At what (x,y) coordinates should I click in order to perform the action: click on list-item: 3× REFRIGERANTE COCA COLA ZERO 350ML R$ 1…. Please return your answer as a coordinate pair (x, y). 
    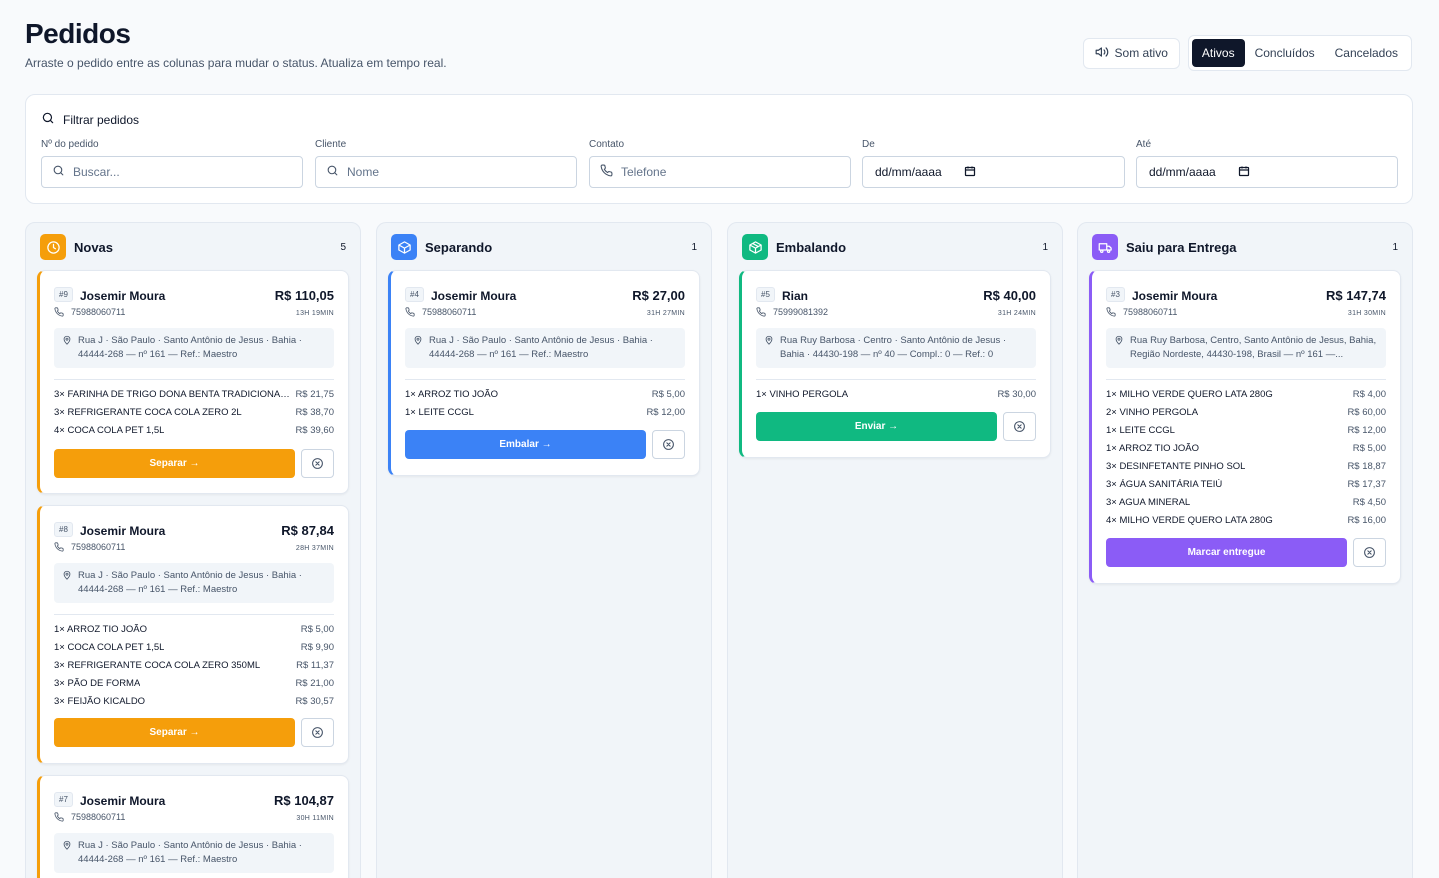
    Looking at the image, I should click on (194, 665).